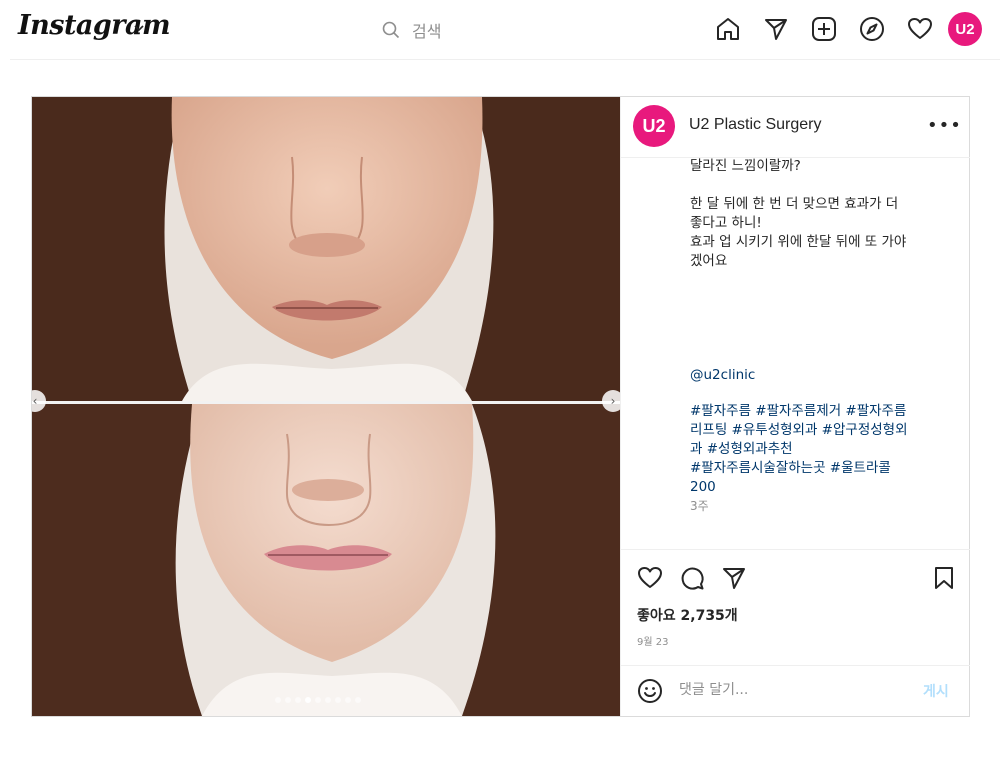  Describe the element at coordinates (505, 59) in the screenshot. I see `nav-divider` at that location.